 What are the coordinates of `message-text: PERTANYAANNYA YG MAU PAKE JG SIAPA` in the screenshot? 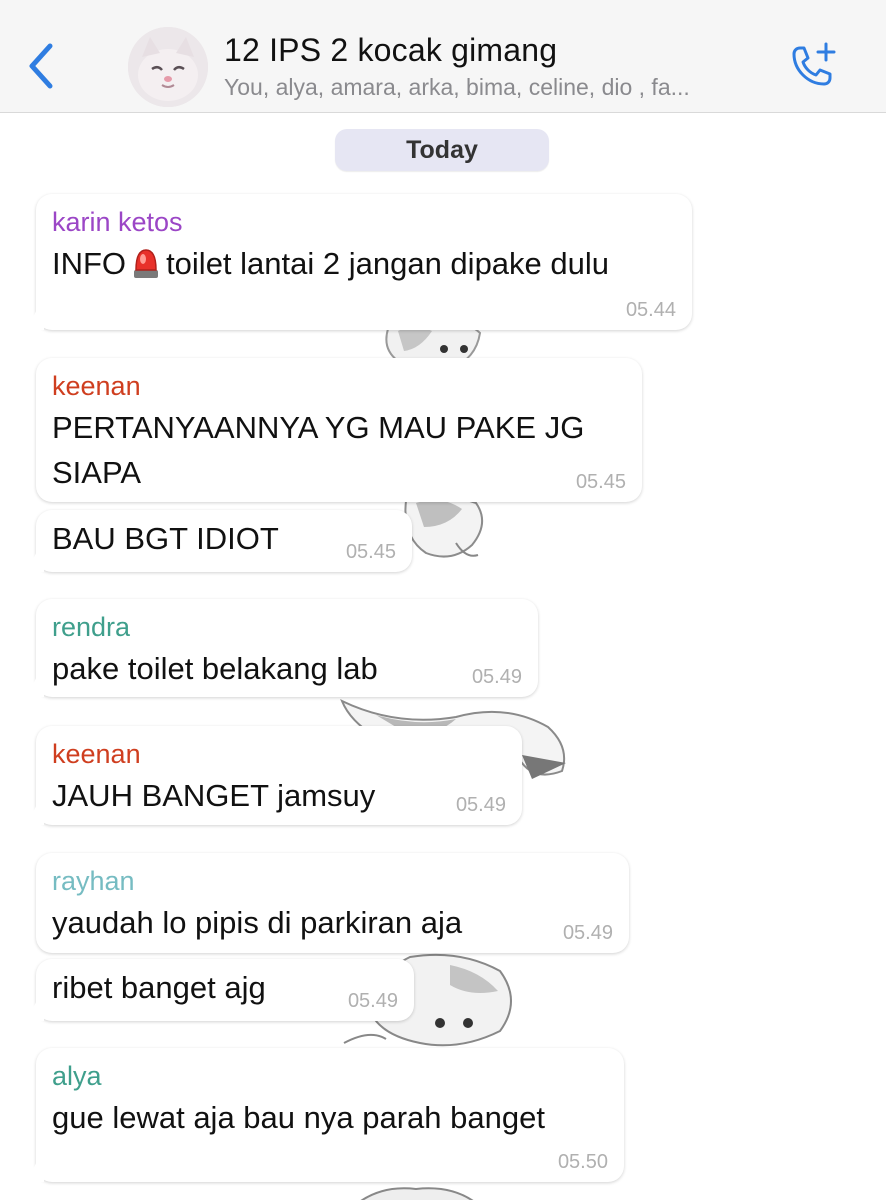 It's located at (318, 450).